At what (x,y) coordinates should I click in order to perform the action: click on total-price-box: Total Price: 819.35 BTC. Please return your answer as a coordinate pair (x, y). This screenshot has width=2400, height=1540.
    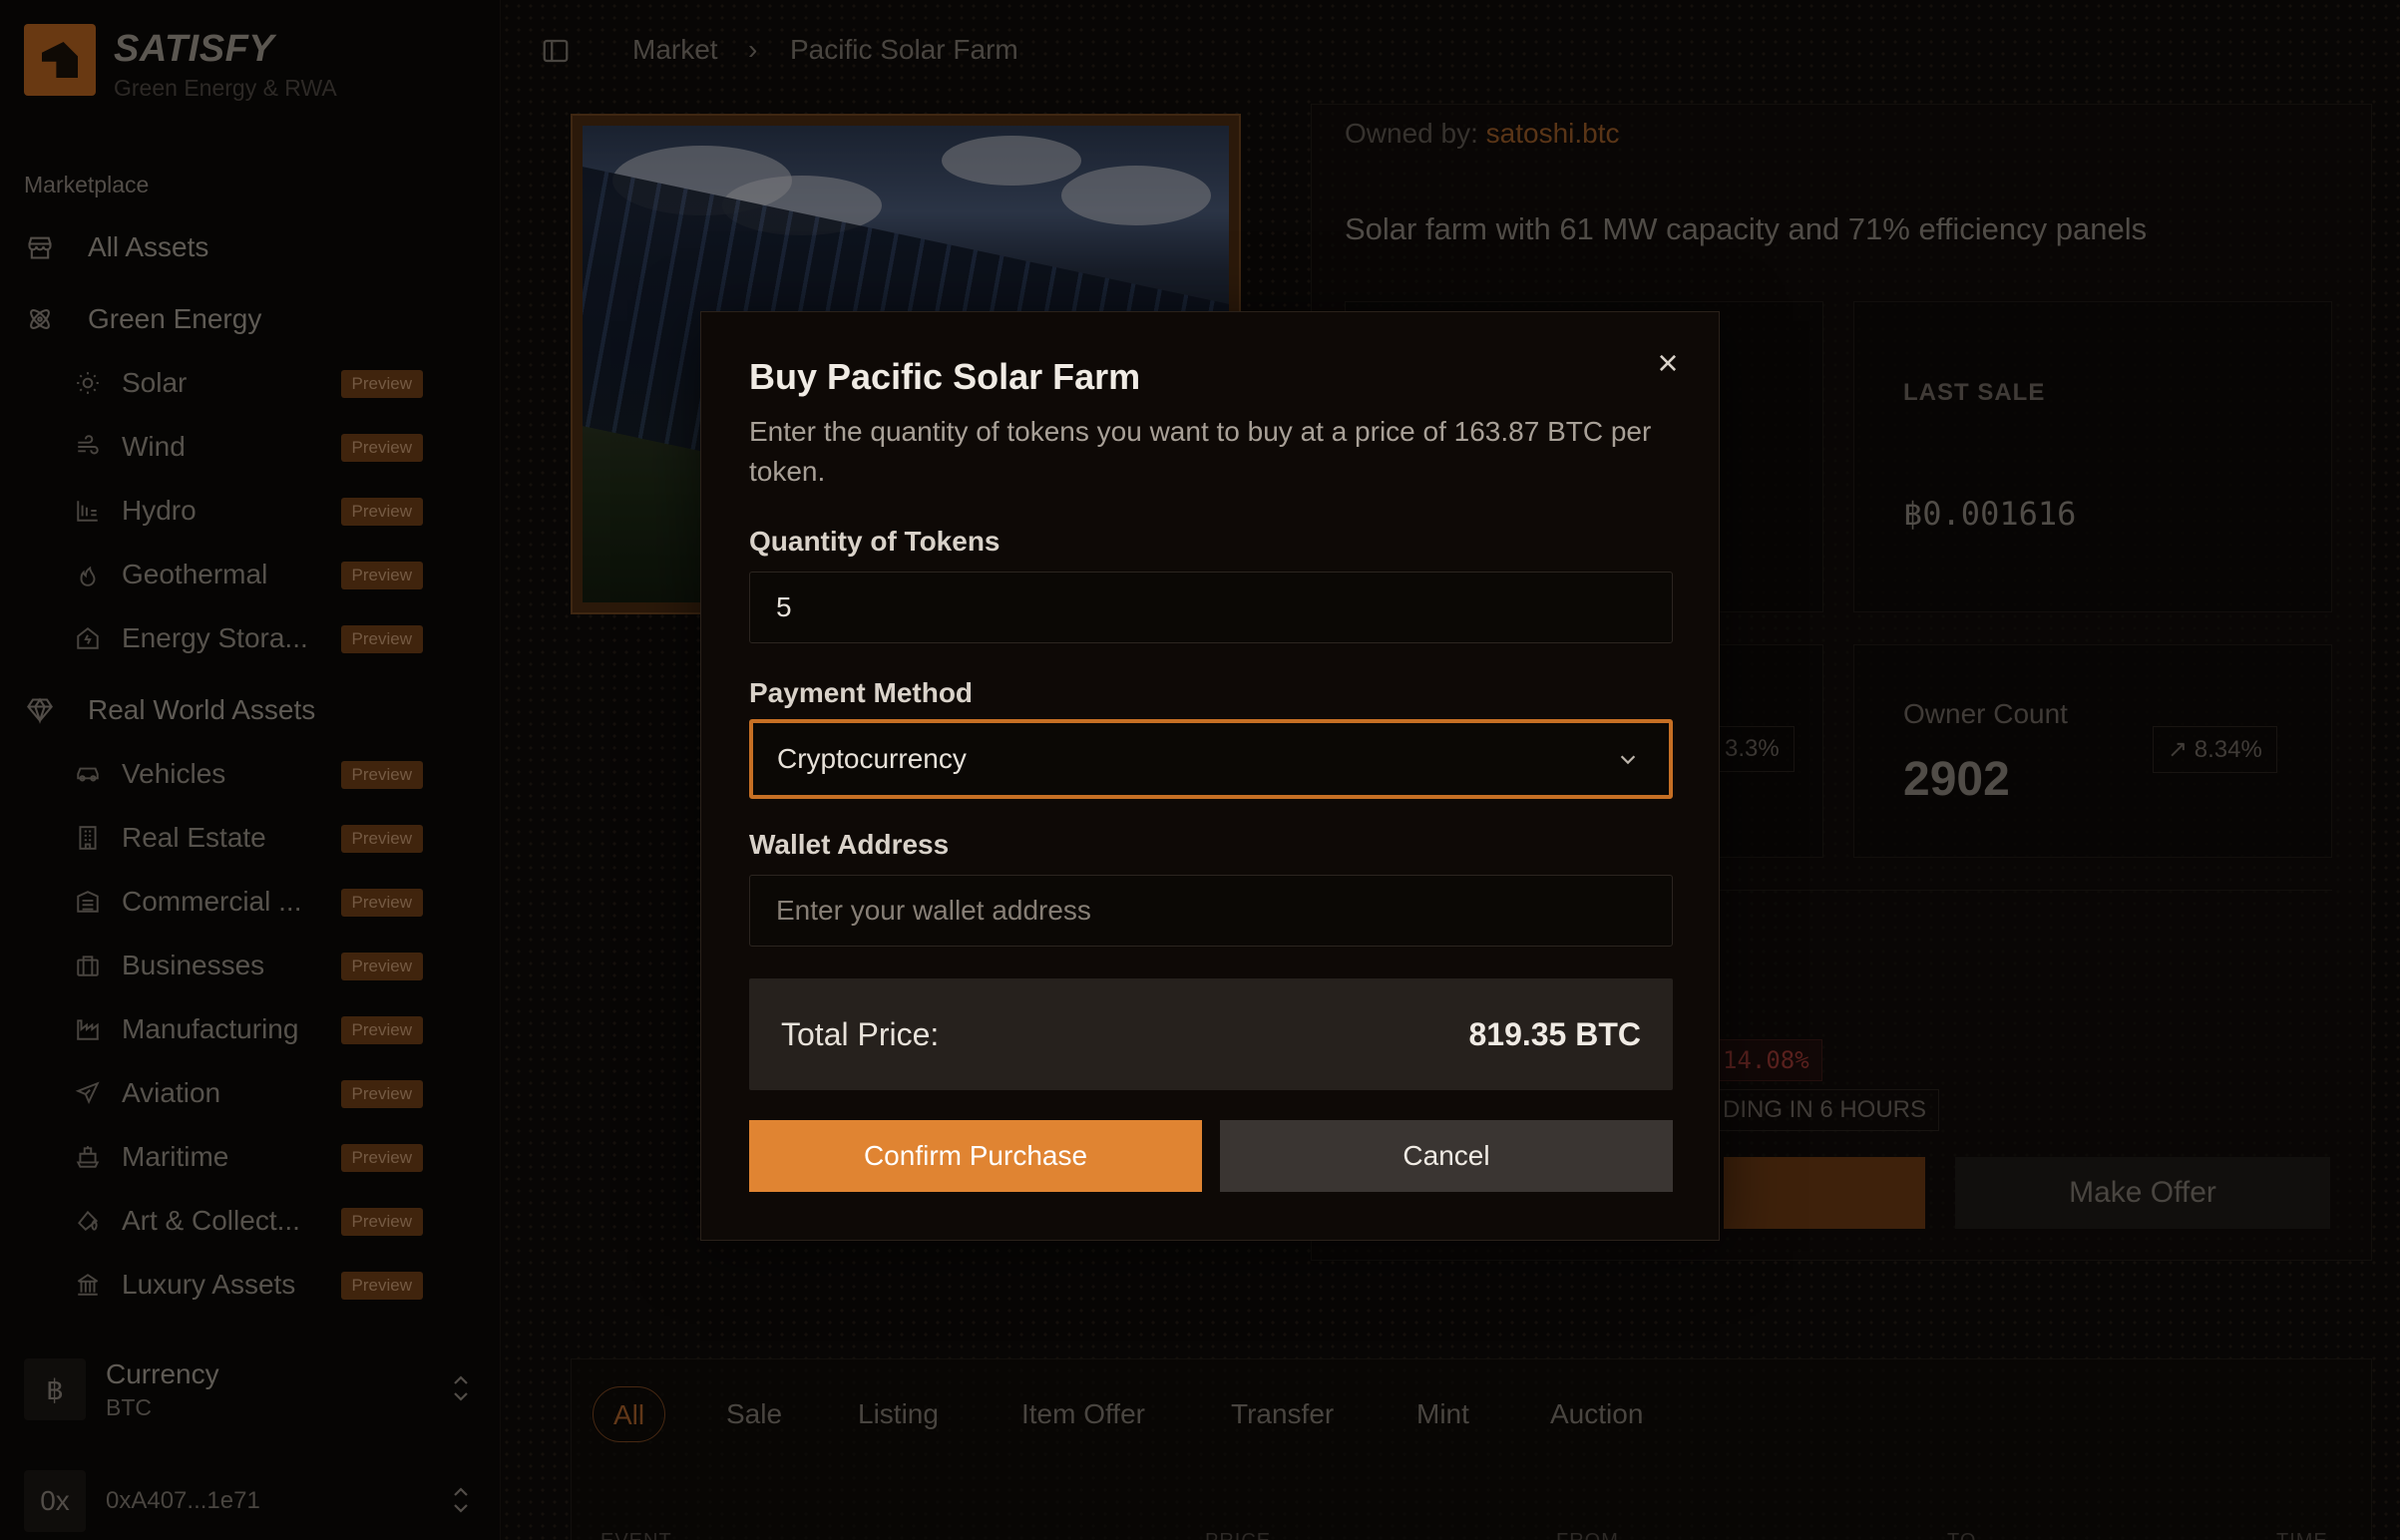
    Looking at the image, I should click on (1211, 1034).